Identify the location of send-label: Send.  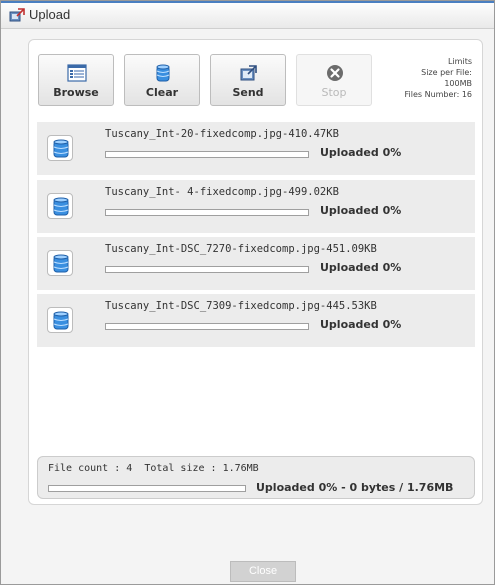
(248, 92).